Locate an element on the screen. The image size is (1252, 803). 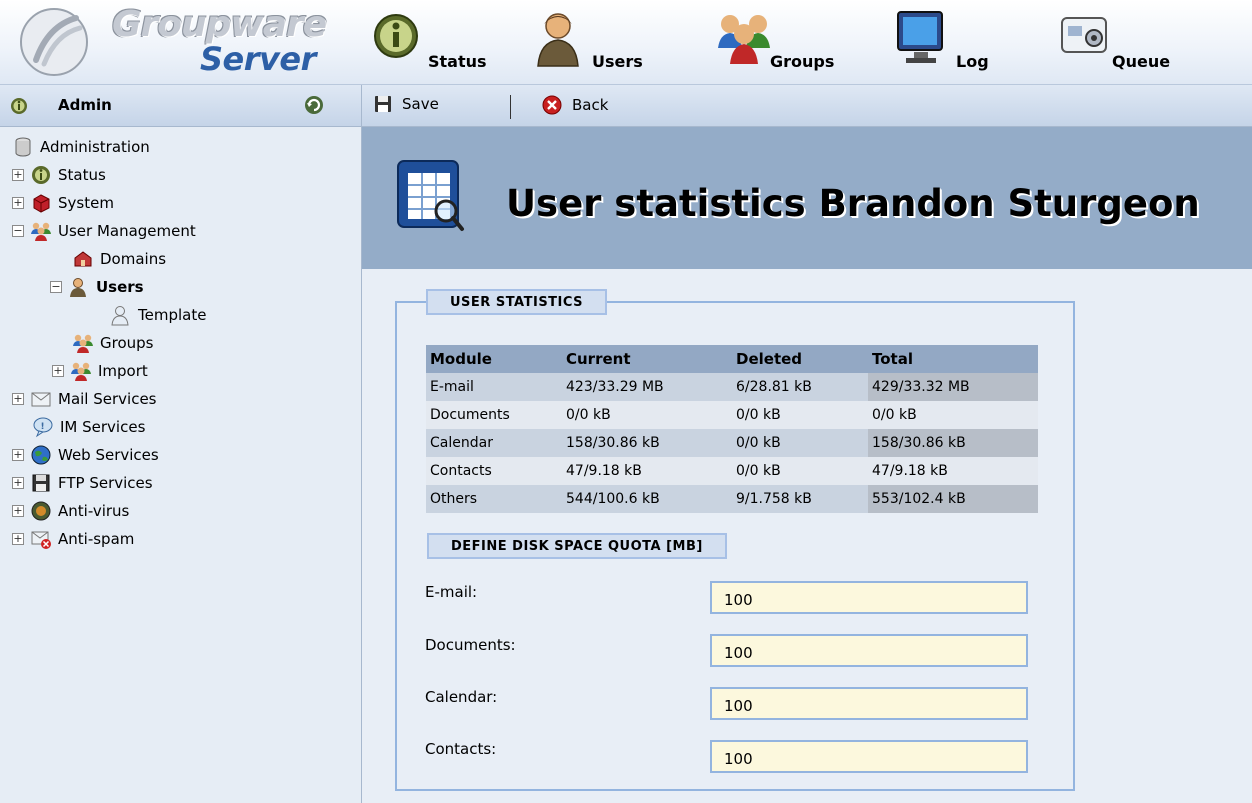
globe-icon is located at coordinates (41, 455).